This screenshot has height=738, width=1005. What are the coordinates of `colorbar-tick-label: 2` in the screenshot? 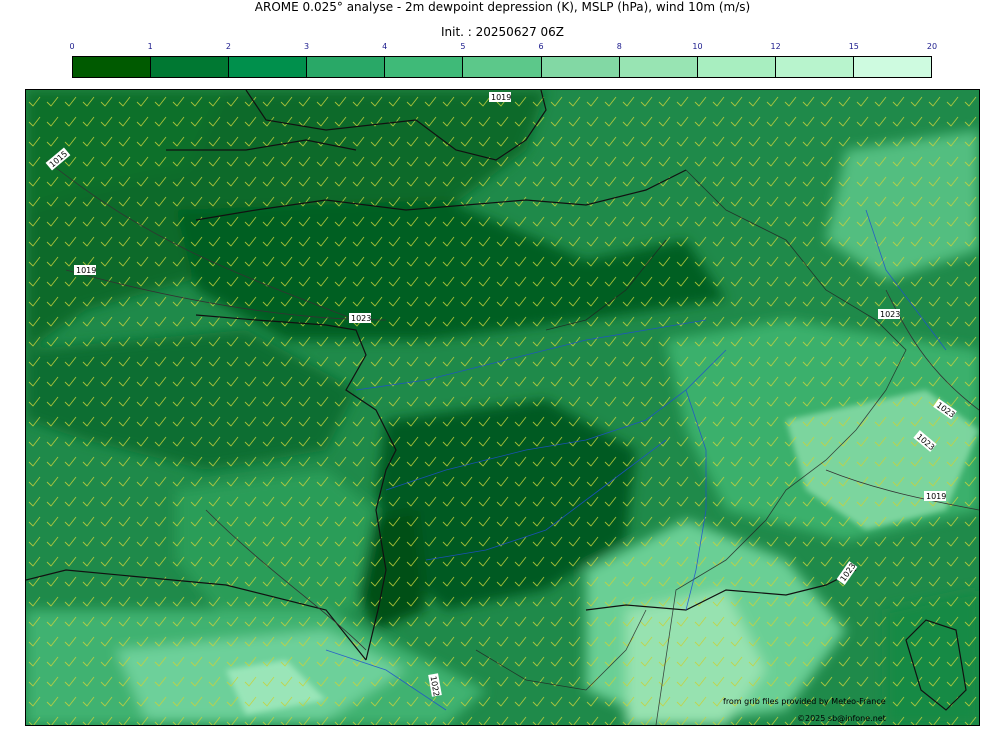 It's located at (228, 46).